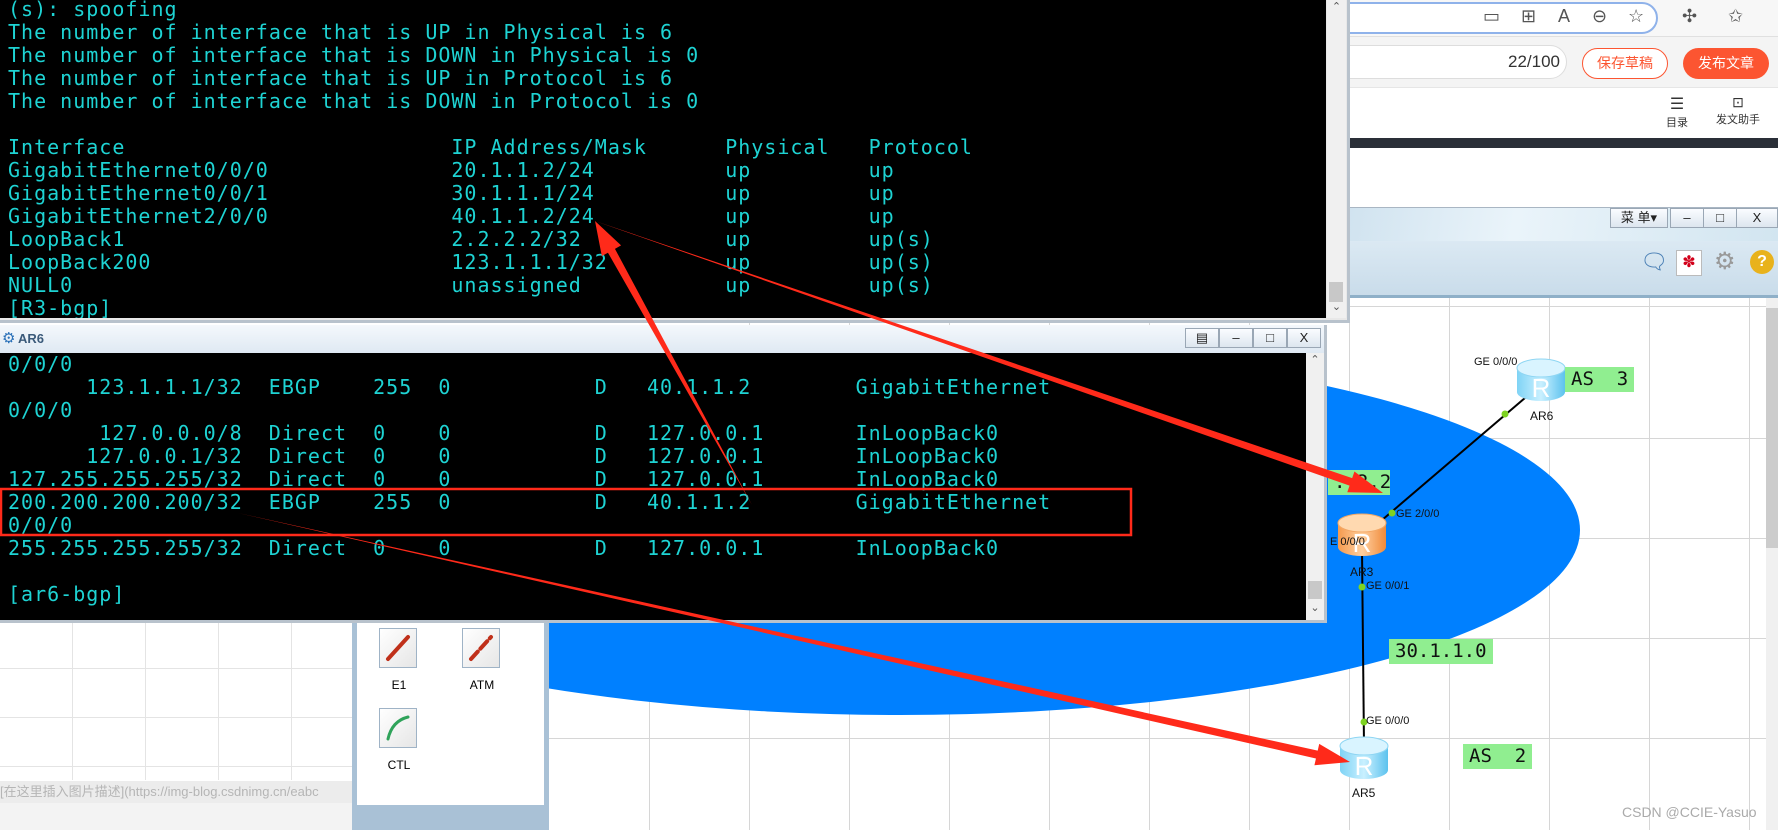 The image size is (1778, 830). I want to click on ar6-scrollbar: ⌃ ⌄, so click(1315, 486).